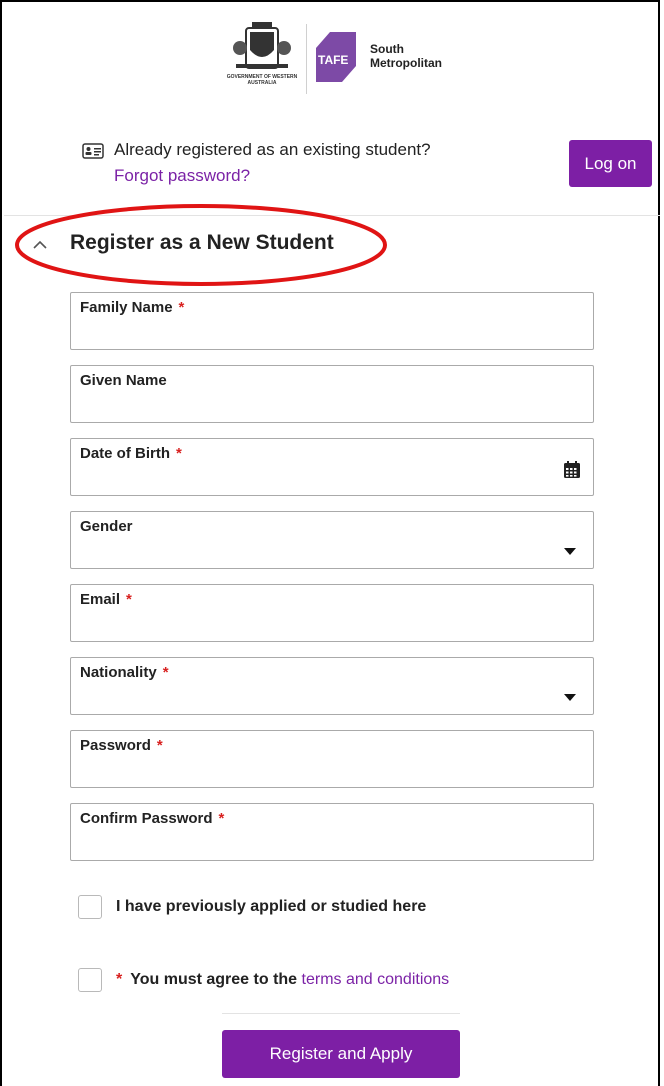  Describe the element at coordinates (332, 613) in the screenshot. I see `email-field: Email *` at that location.